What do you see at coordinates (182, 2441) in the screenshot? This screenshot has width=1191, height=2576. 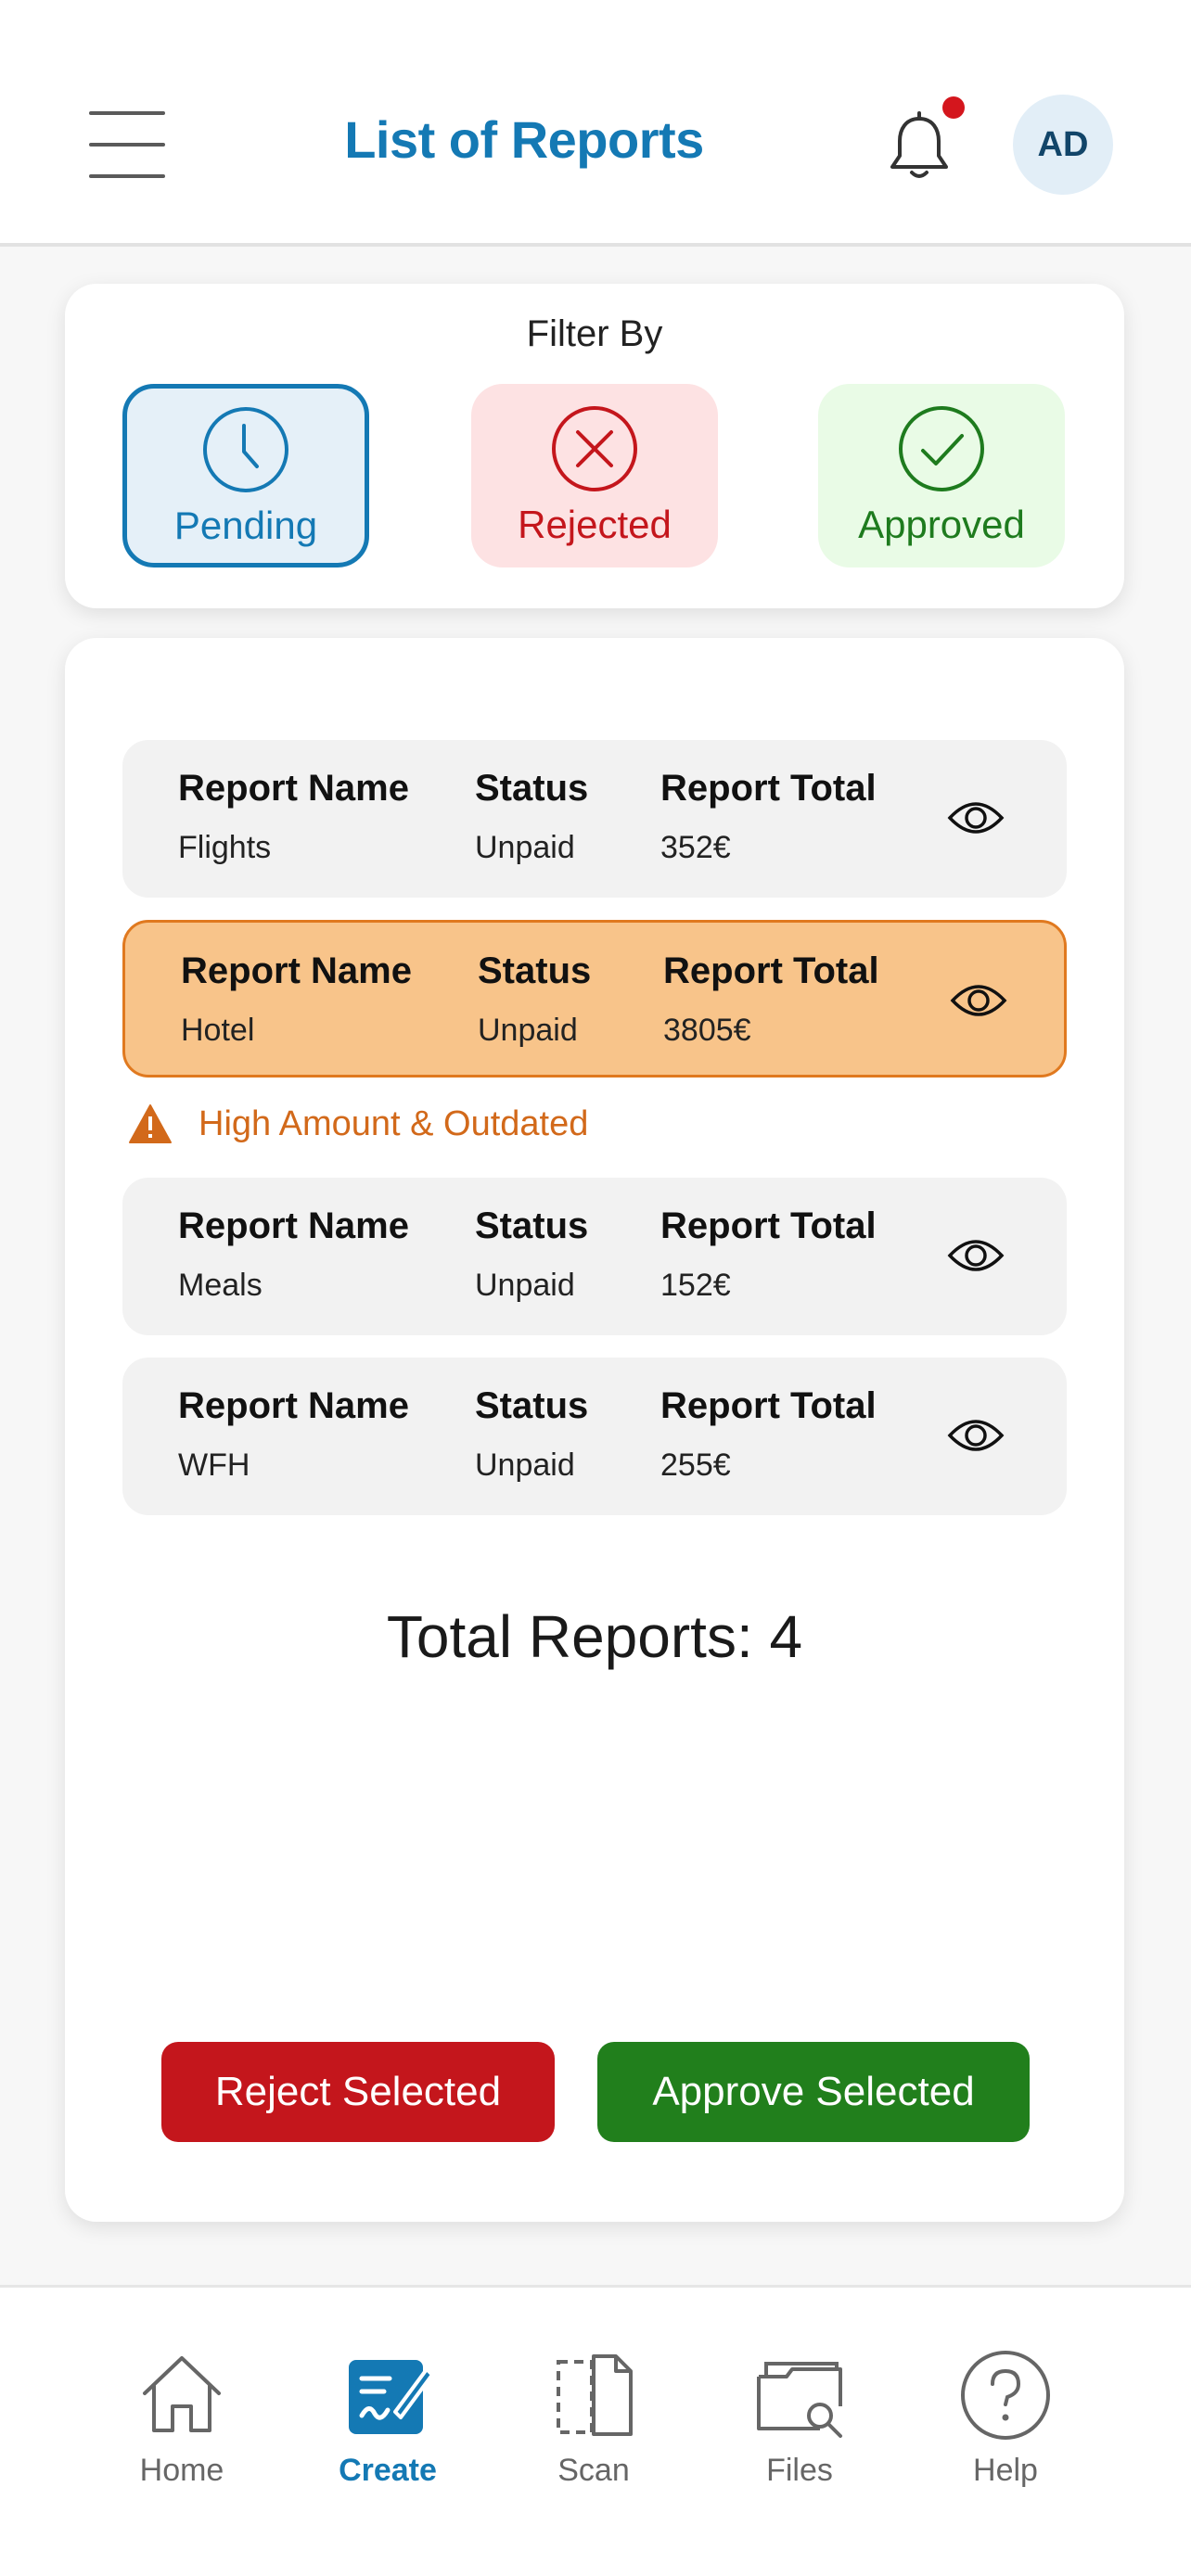 I see `nav-home: Home` at bounding box center [182, 2441].